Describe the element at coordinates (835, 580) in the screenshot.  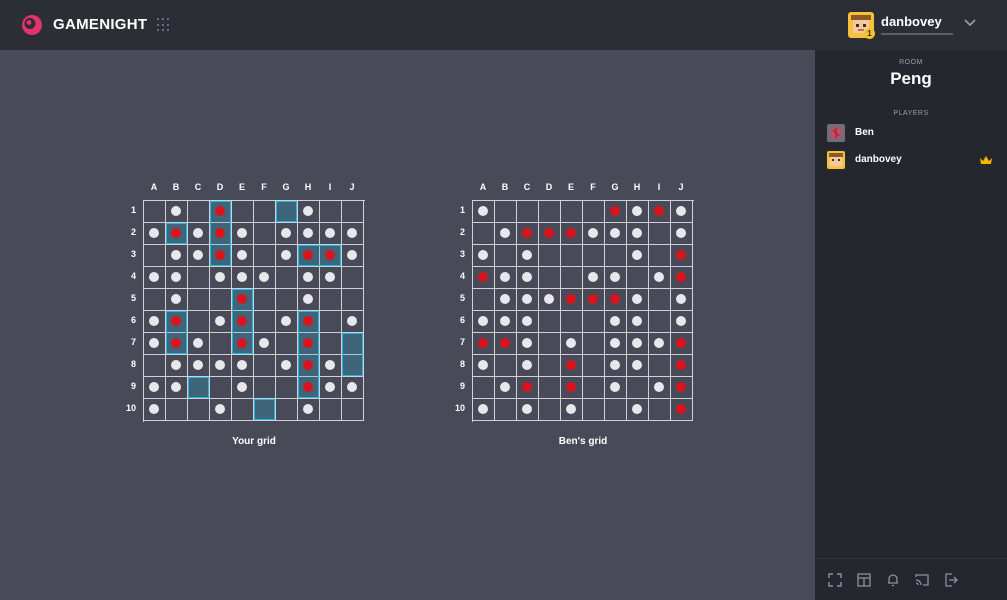
I see `fullscreen-icon` at that location.